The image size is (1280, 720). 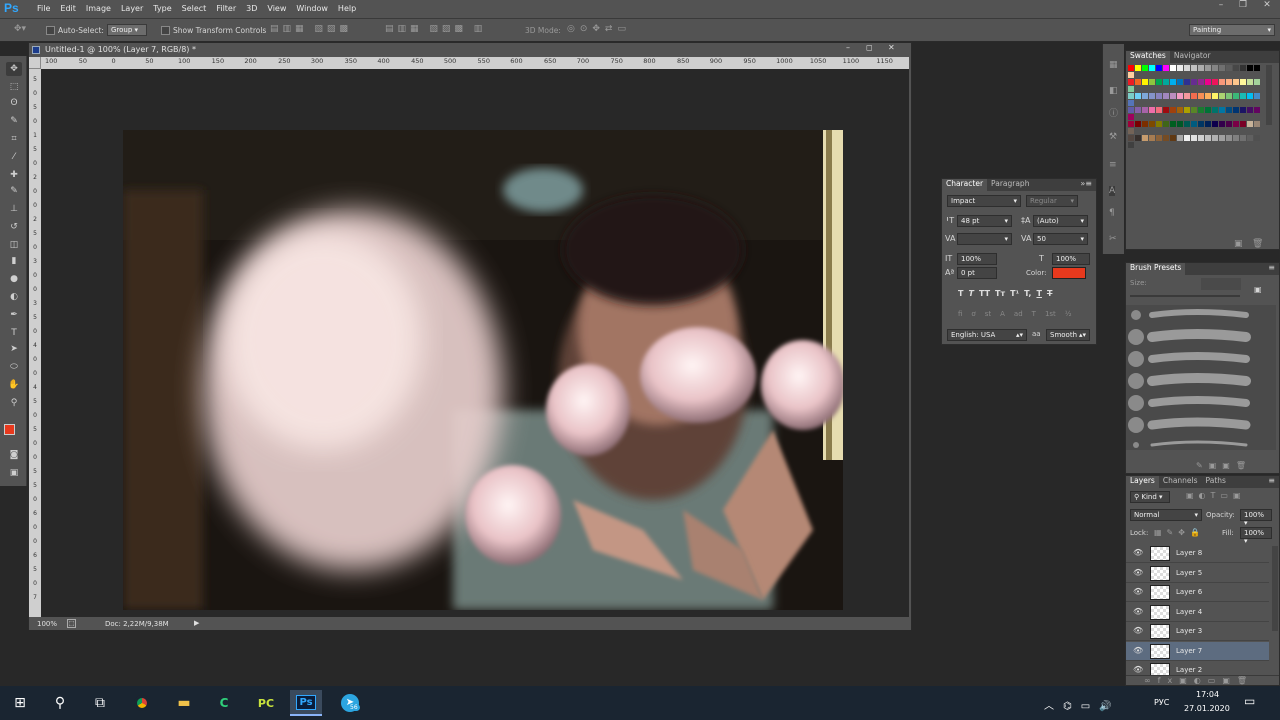 I want to click on layer-row: 👁 Layer 5, so click(x=1197, y=573).